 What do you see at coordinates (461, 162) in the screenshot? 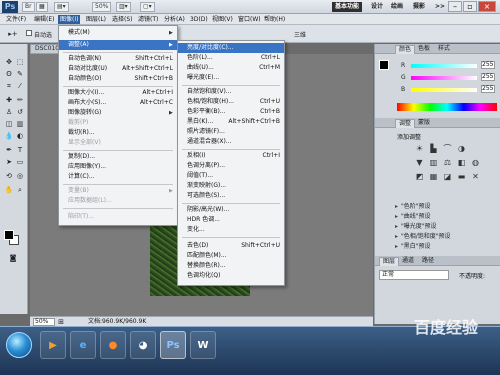
I see `black-white-adjust-icon: ◧` at bounding box center [461, 162].